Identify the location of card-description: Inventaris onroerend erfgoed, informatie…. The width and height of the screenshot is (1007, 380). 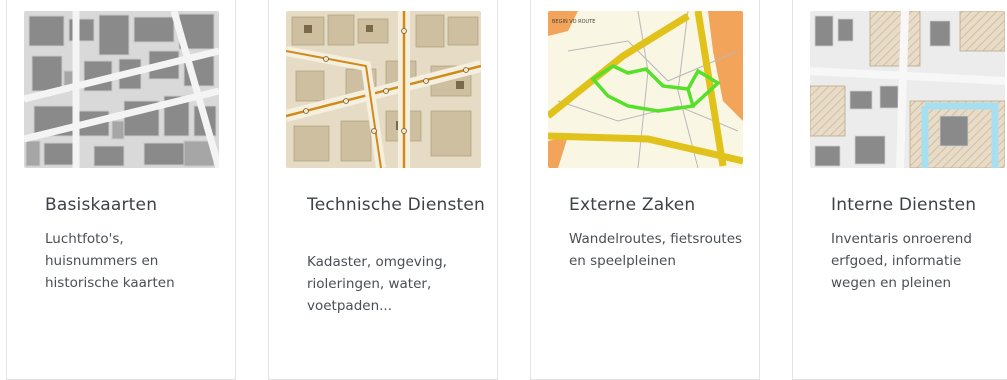
(901, 261).